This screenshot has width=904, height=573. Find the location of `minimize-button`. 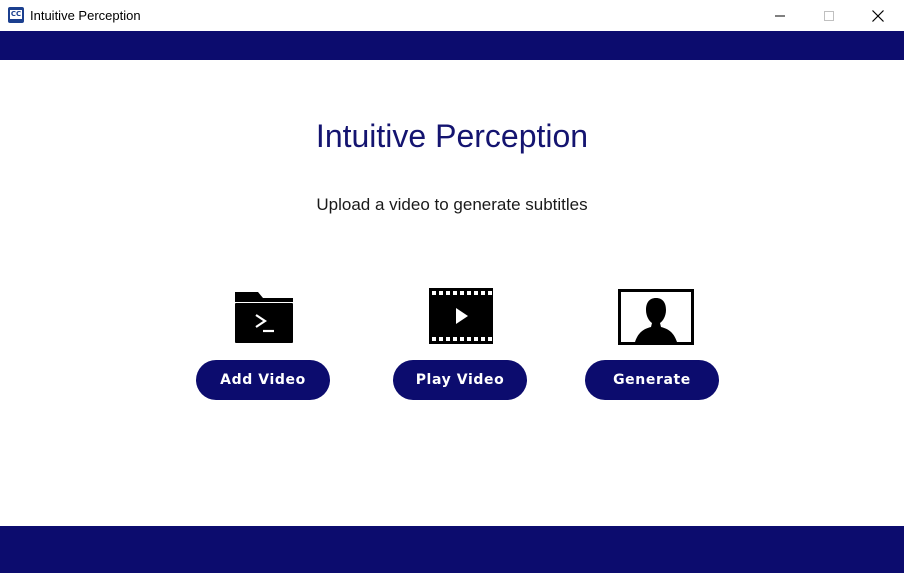

minimize-button is located at coordinates (780, 15).